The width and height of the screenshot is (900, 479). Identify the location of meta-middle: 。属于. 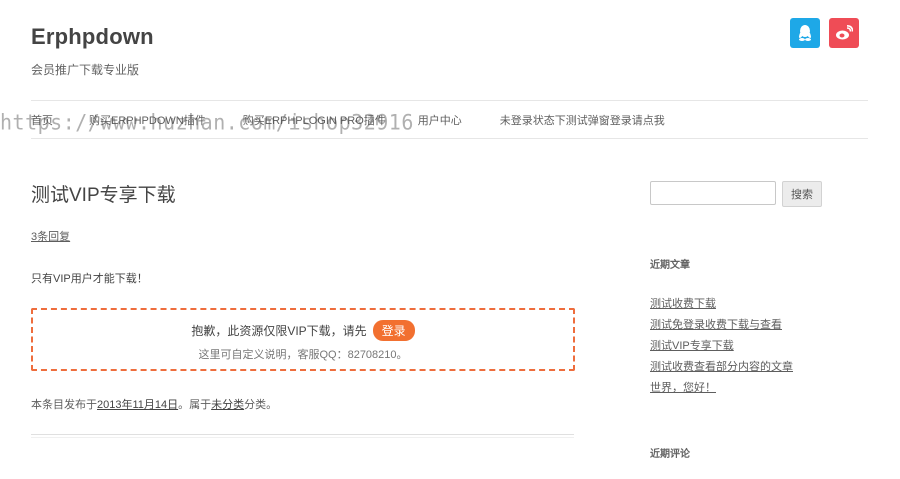
(195, 405).